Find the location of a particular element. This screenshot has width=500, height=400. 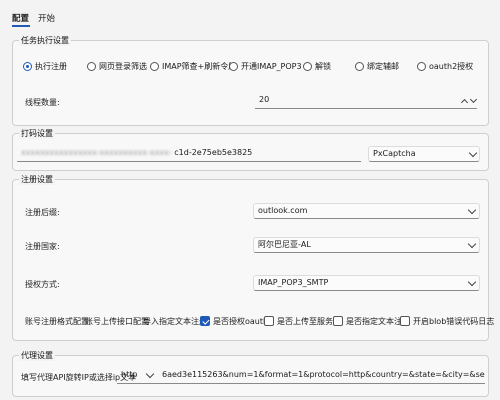

radio-web-login-filter-indicator is located at coordinates (91, 66).